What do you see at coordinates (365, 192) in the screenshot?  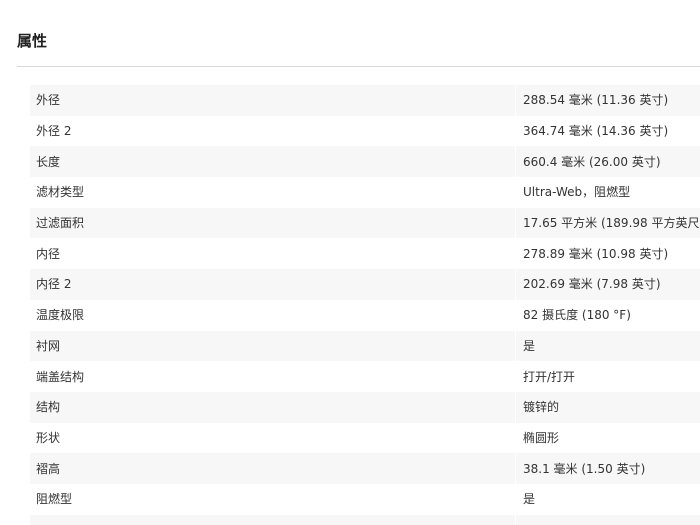 I see `table-row: 滤材类型 Ultra-Web，阻燃型` at bounding box center [365, 192].